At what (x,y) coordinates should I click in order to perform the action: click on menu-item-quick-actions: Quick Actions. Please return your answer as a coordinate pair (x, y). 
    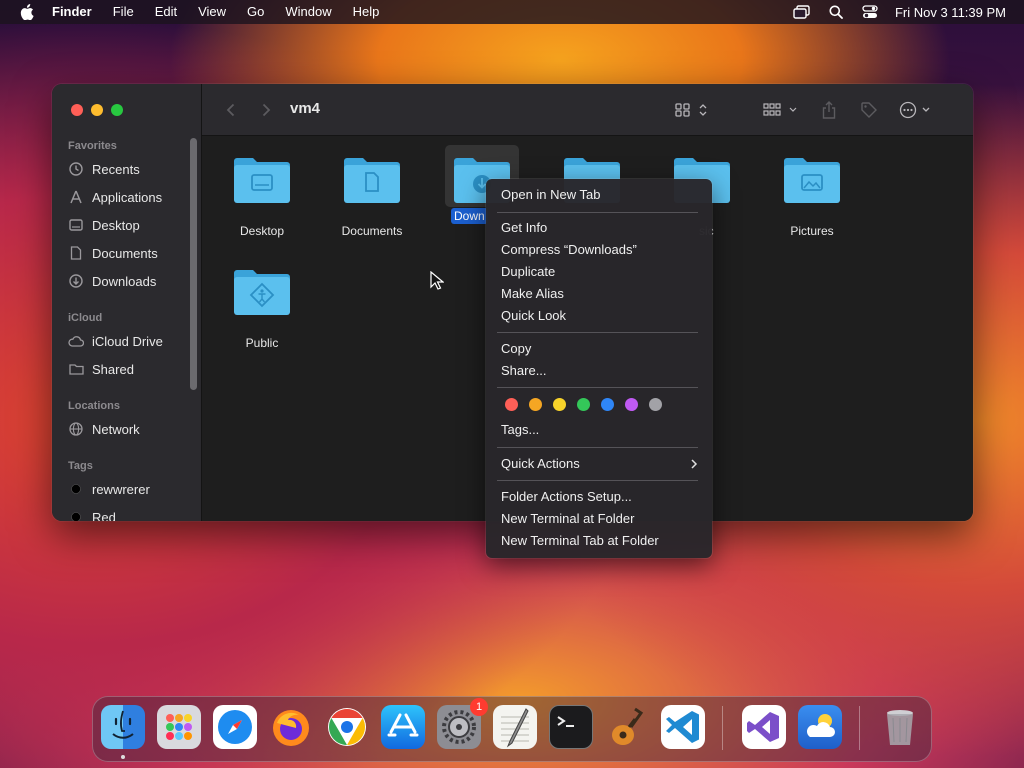
    Looking at the image, I should click on (599, 464).